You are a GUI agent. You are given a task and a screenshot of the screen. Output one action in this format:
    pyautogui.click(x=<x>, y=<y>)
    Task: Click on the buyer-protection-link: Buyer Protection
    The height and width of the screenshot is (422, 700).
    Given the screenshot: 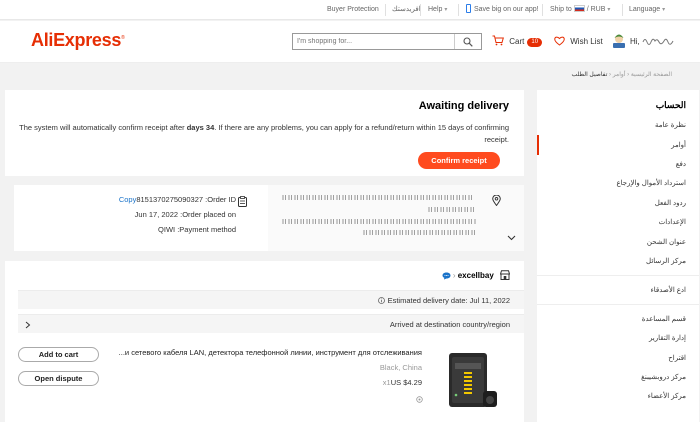 What is the action you would take?
    pyautogui.click(x=353, y=10)
    